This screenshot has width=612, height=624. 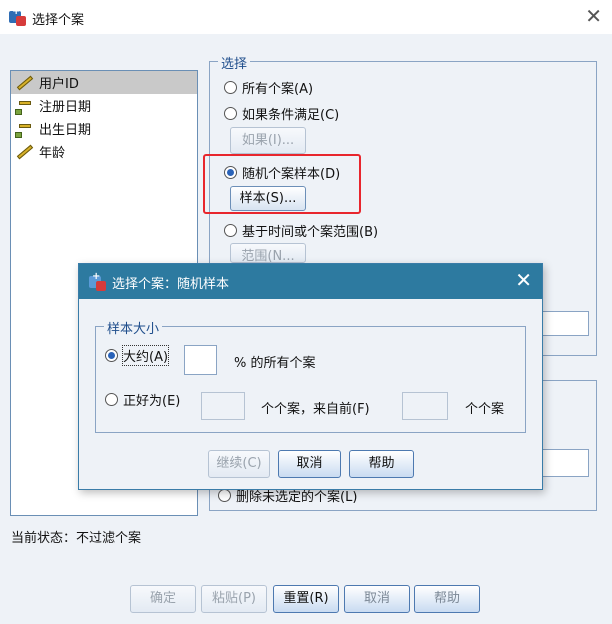 What do you see at coordinates (562, 463) in the screenshot?
I see `dataset-name-field` at bounding box center [562, 463].